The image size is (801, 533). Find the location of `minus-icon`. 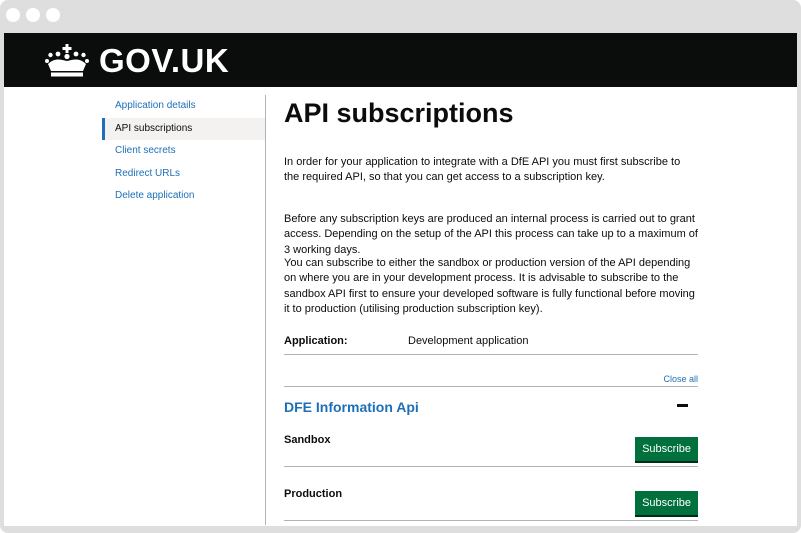

minus-icon is located at coordinates (682, 405).